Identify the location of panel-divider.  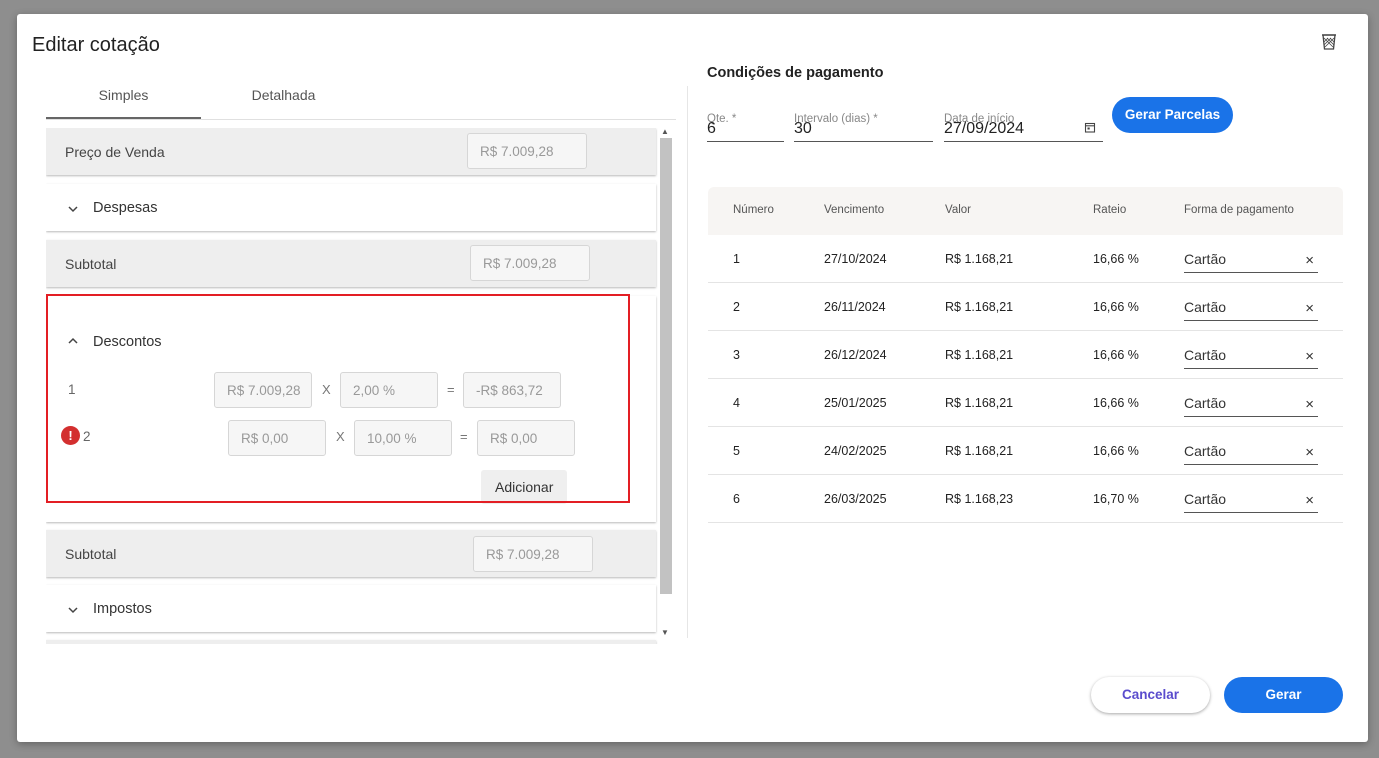
(687, 362).